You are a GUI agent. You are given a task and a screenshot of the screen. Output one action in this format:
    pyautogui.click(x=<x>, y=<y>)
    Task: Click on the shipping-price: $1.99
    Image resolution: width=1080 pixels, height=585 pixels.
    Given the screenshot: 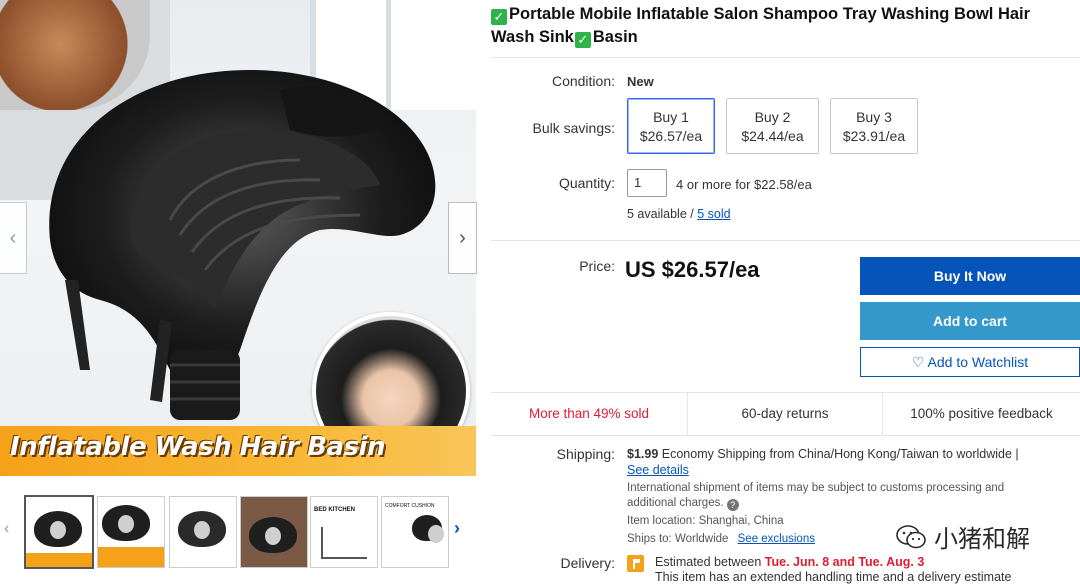 What is the action you would take?
    pyautogui.click(x=643, y=454)
    